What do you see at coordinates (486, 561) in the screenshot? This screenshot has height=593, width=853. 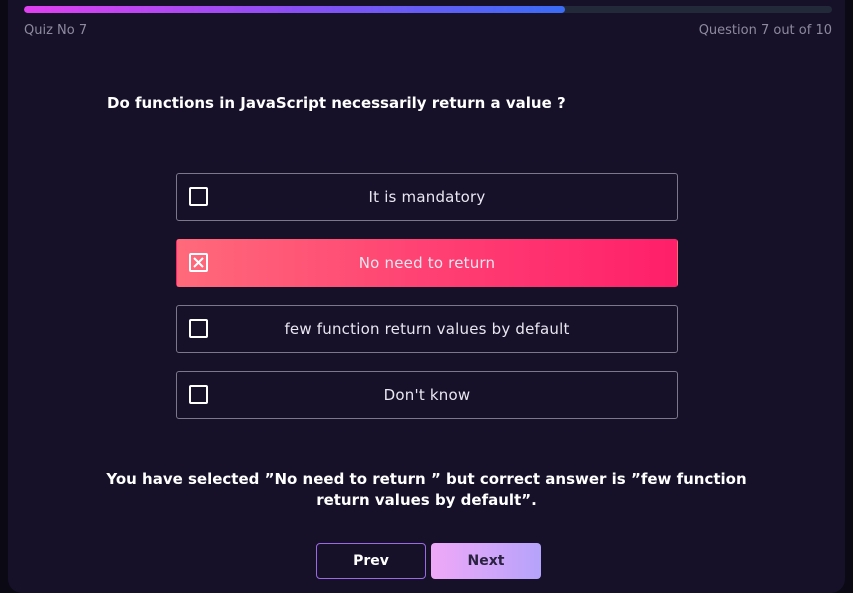 I see `next-button: Next` at bounding box center [486, 561].